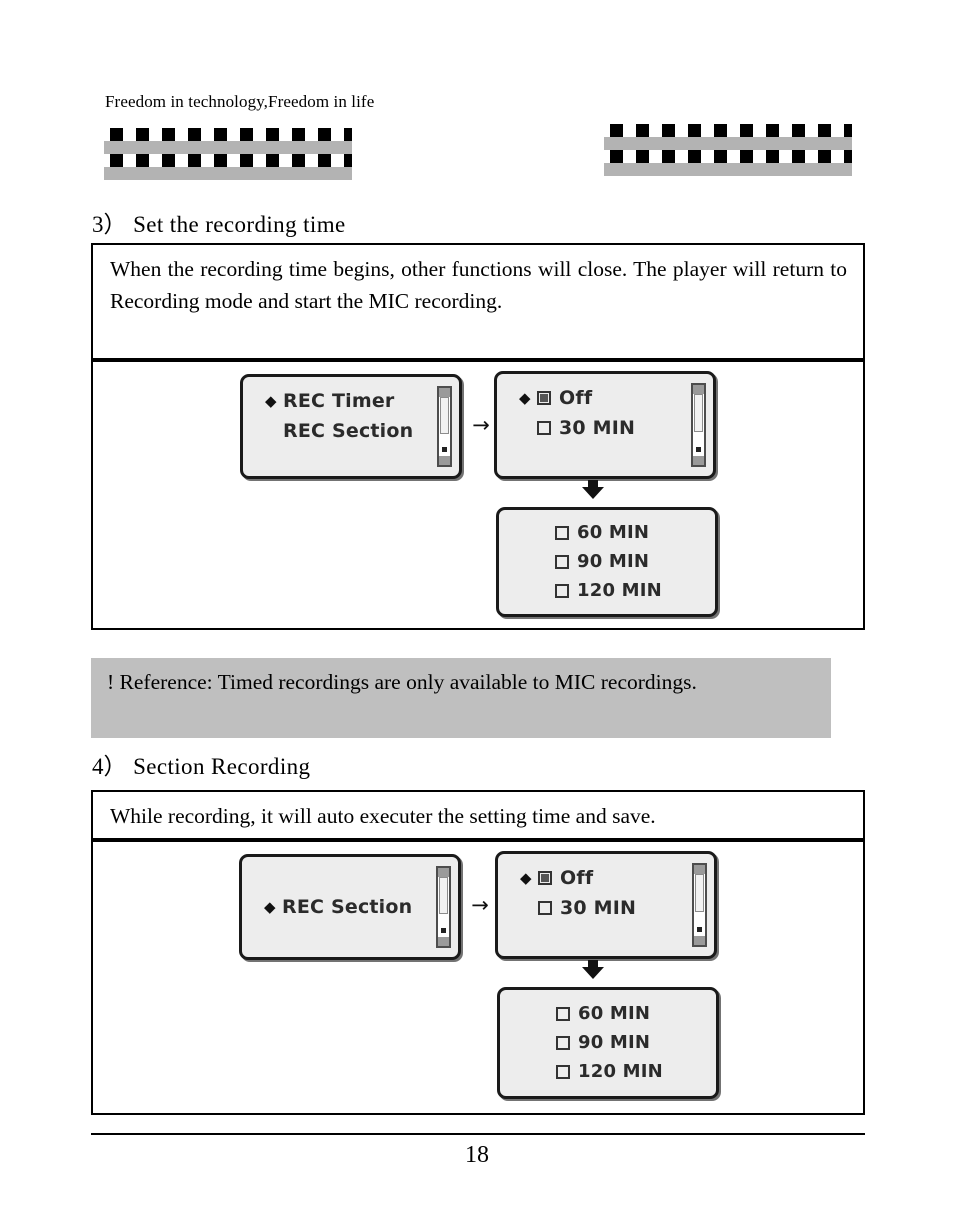 This screenshot has width=954, height=1220. I want to click on lcd-line: ◆ 30 MIN, so click(612, 908).